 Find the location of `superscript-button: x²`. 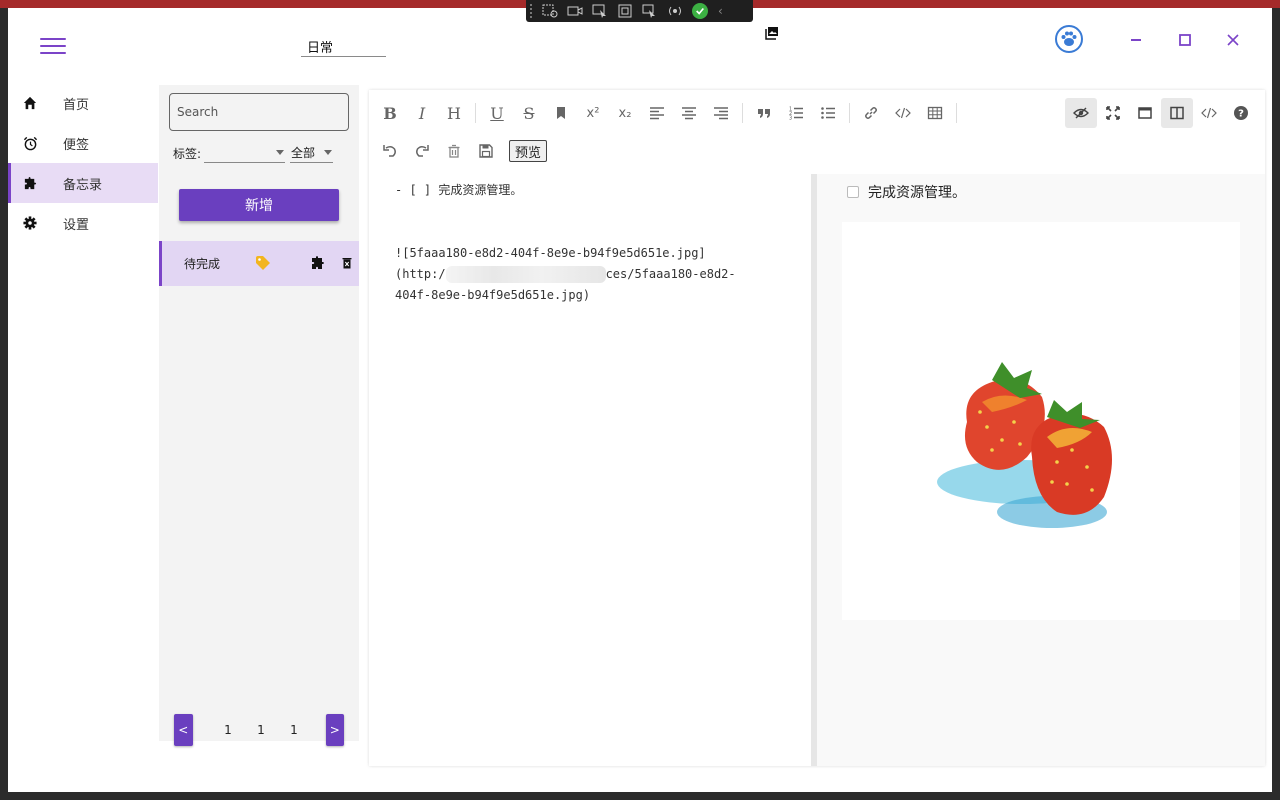

superscript-button: x² is located at coordinates (593, 113).